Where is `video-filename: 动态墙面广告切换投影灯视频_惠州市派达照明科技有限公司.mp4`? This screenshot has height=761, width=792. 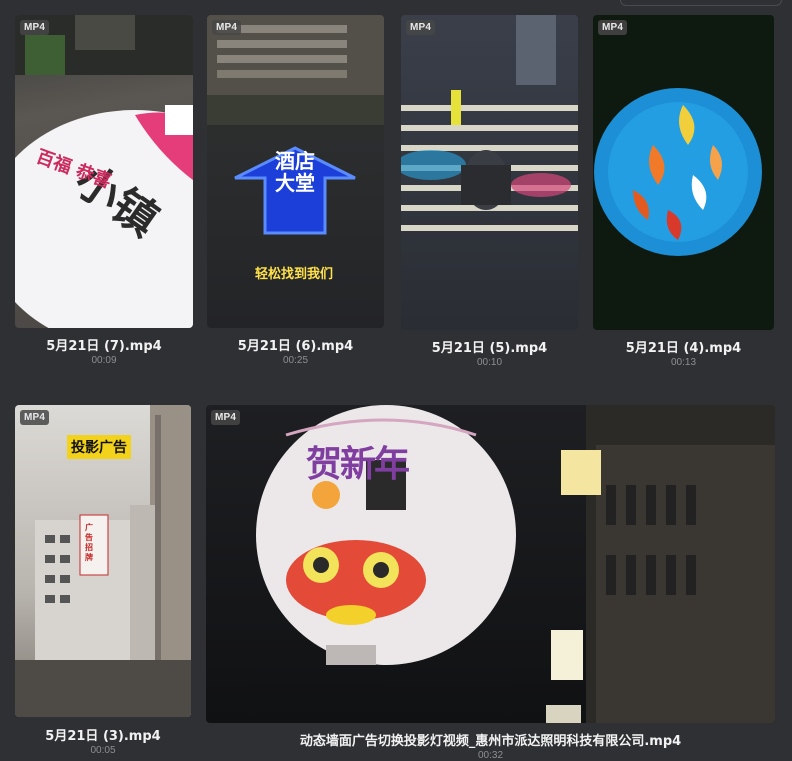
video-filename: 动态墙面广告切换投影灯视频_惠州市派达照明科技有限公司.mp4 is located at coordinates (490, 739).